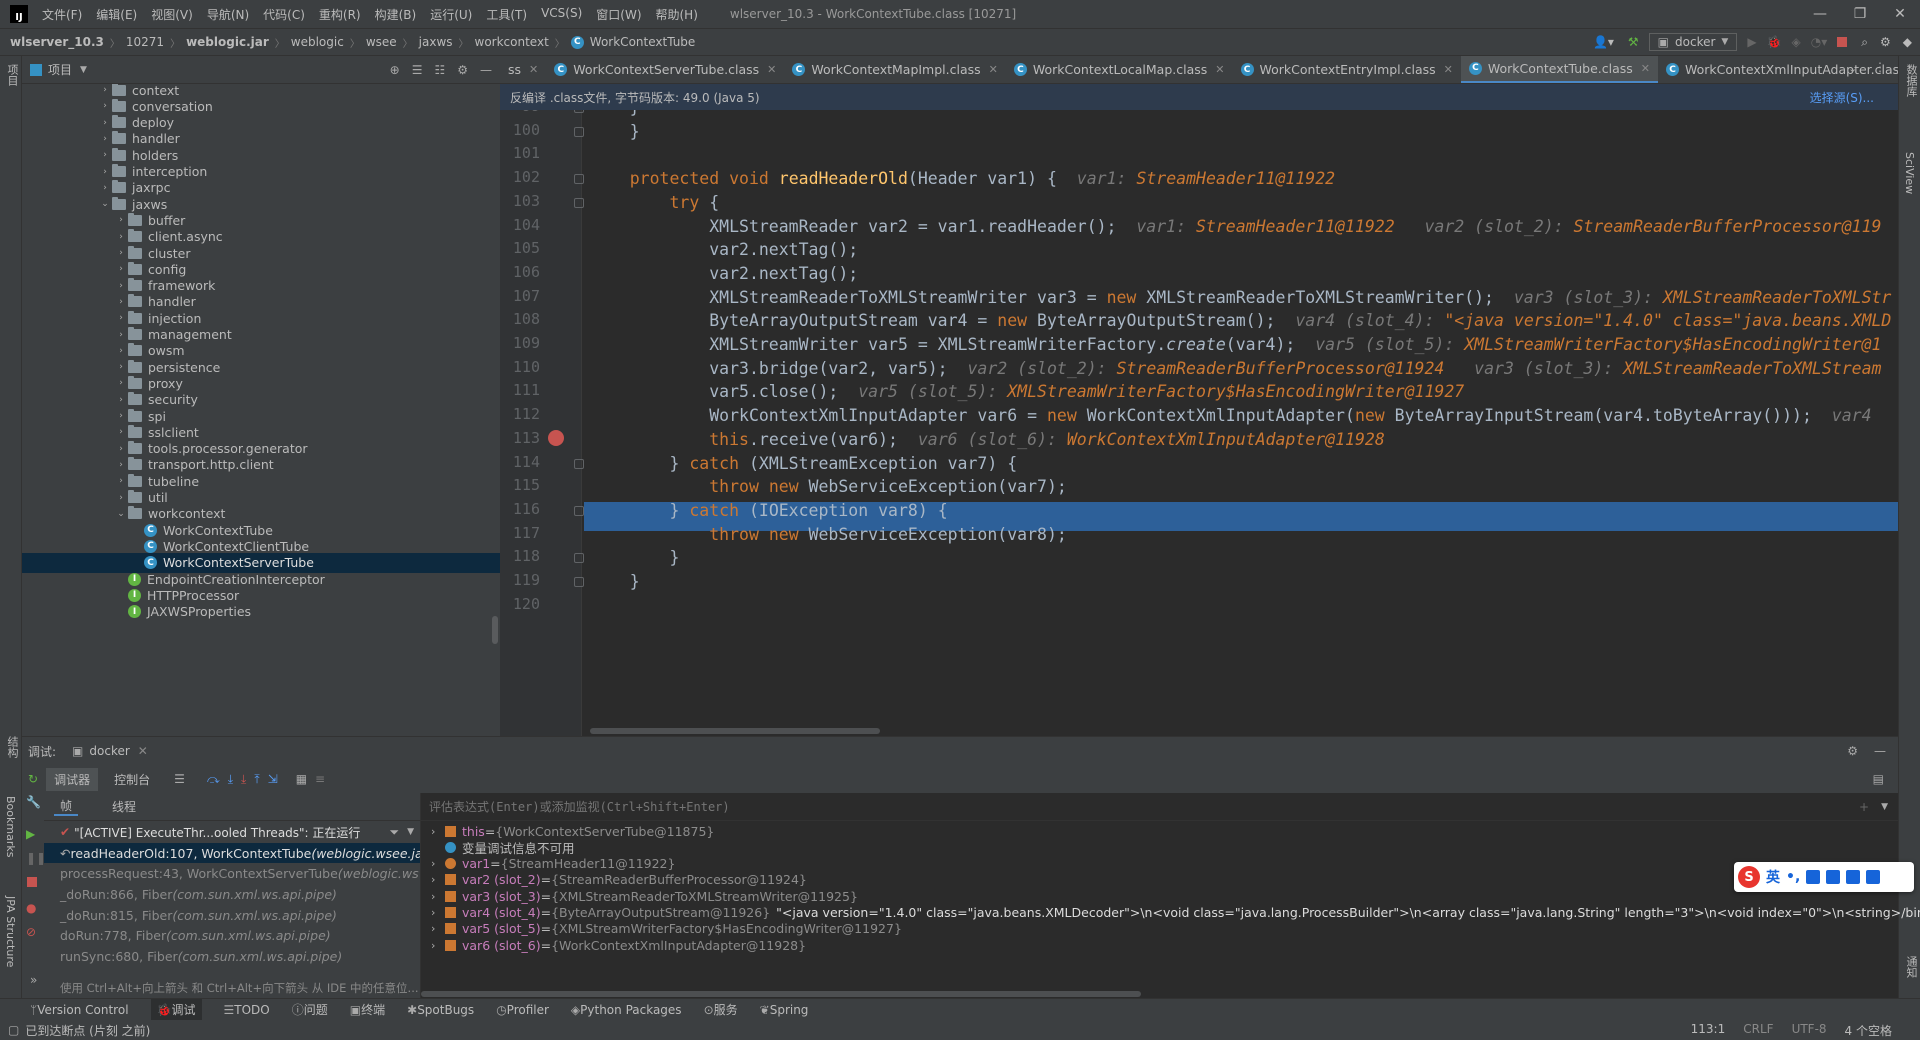 This screenshot has height=1040, width=1920. What do you see at coordinates (87, 1030) in the screenshot?
I see `status-message: 已到达断点 (片刻 之前)` at bounding box center [87, 1030].